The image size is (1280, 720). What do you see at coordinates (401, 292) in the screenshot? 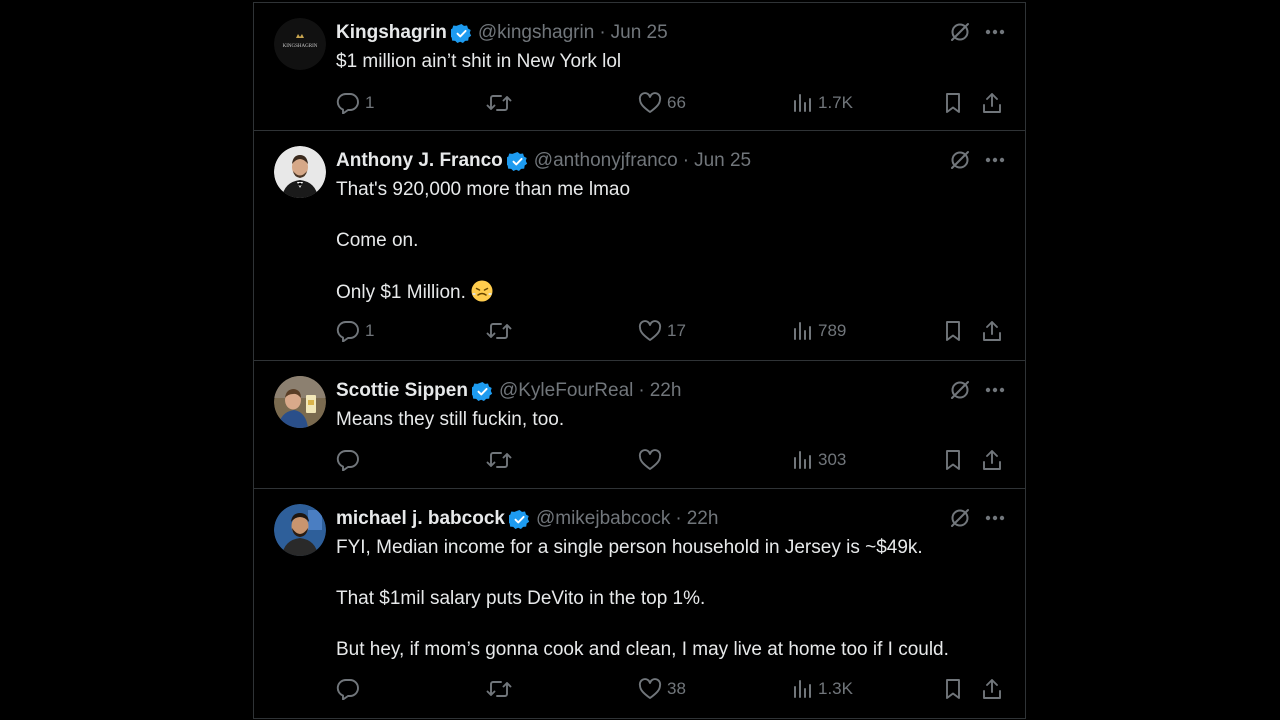
I see `tweet-line-text: Only $1 Million.` at bounding box center [401, 292].